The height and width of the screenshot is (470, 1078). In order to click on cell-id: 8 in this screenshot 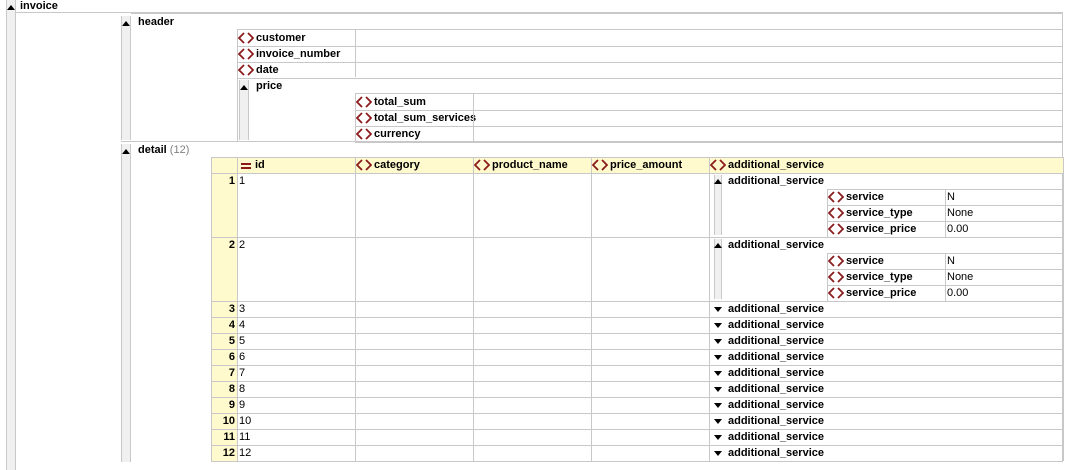, I will do `click(242, 389)`.